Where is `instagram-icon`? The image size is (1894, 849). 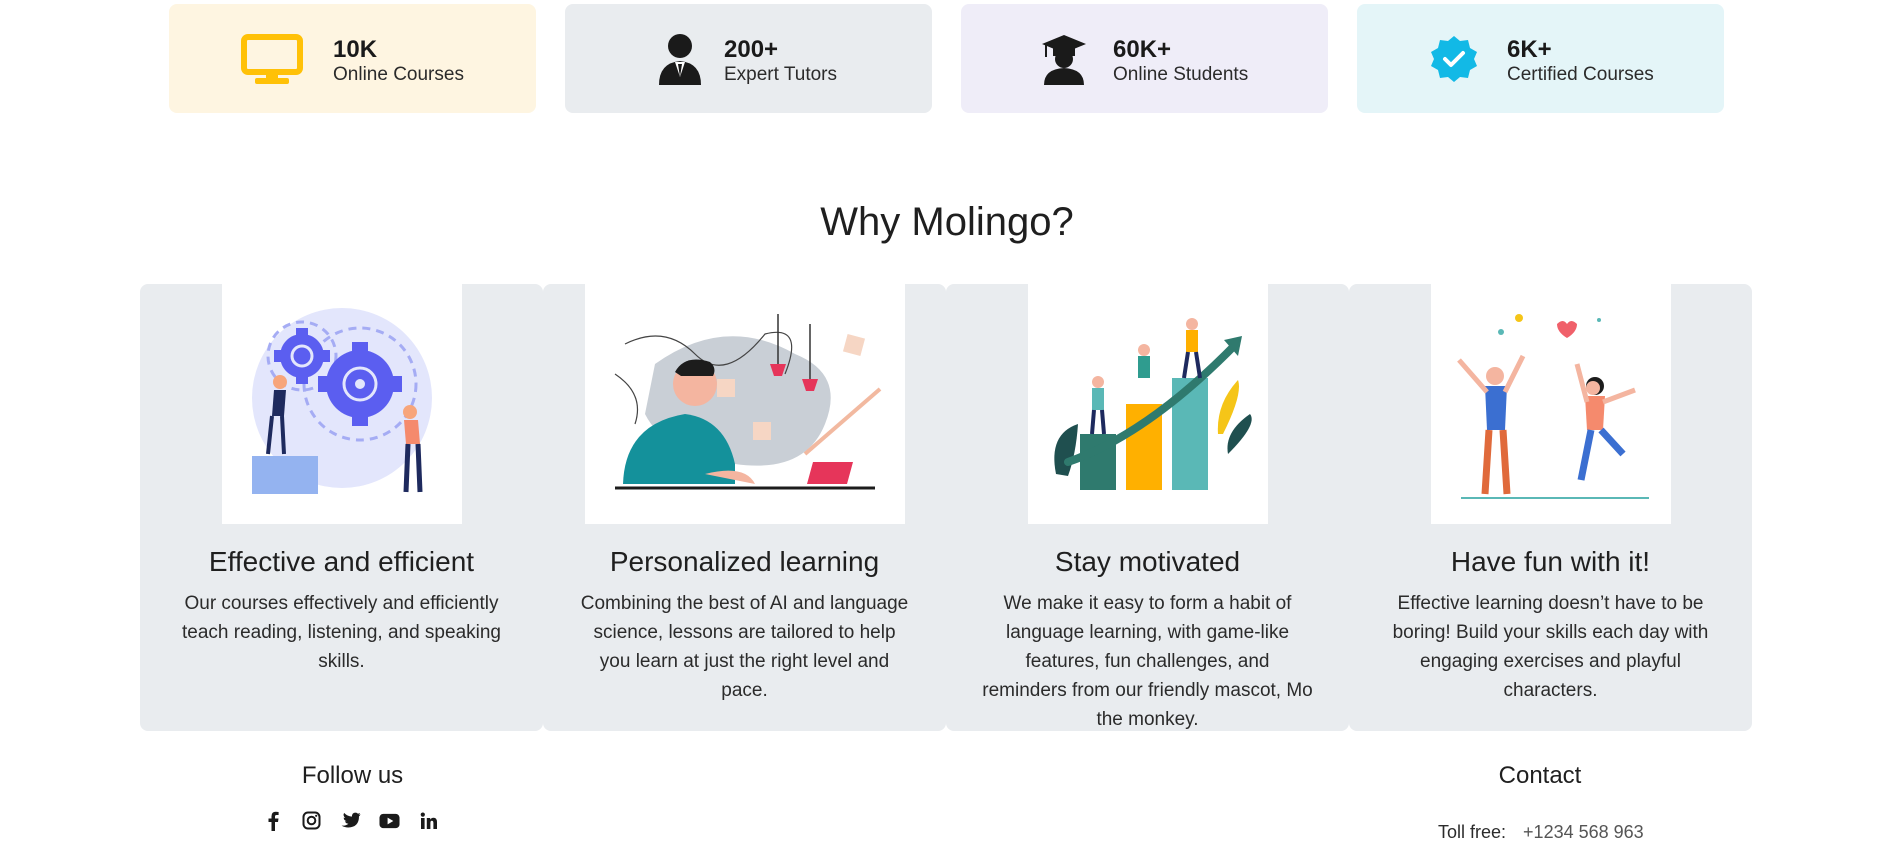
instagram-icon is located at coordinates (311, 820).